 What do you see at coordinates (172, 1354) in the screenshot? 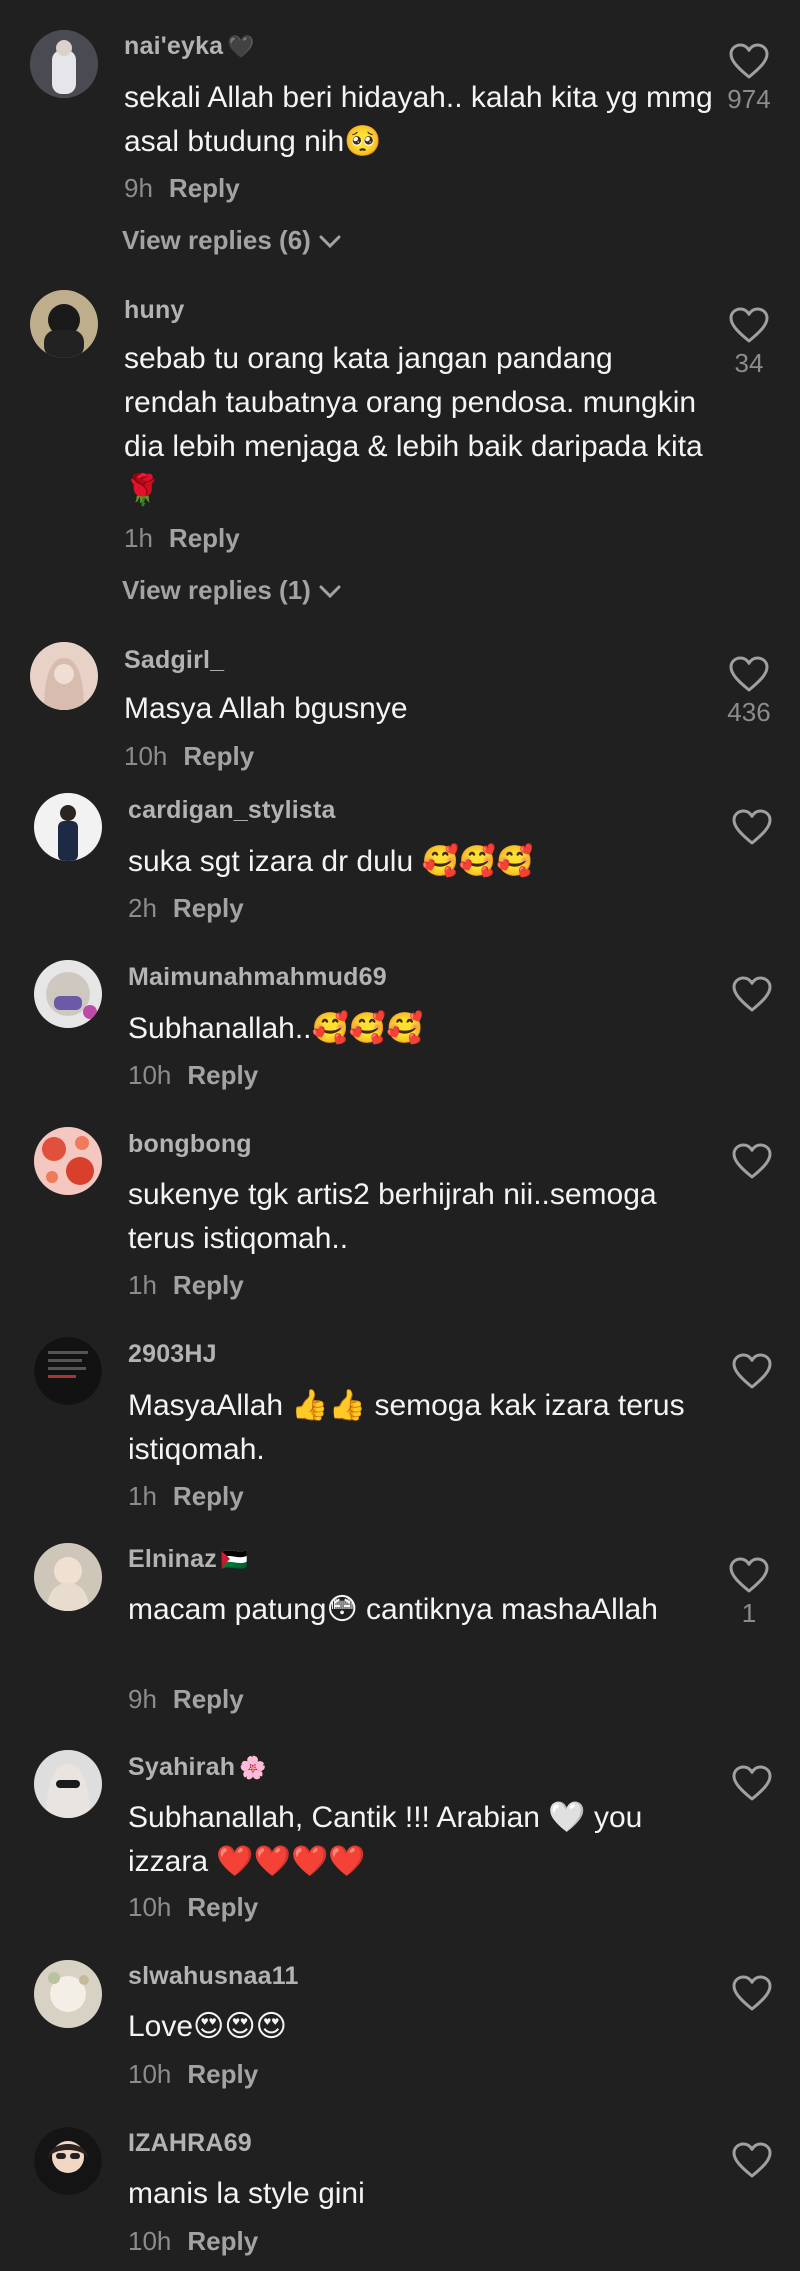
I see `comment-username: 2903HJ` at bounding box center [172, 1354].